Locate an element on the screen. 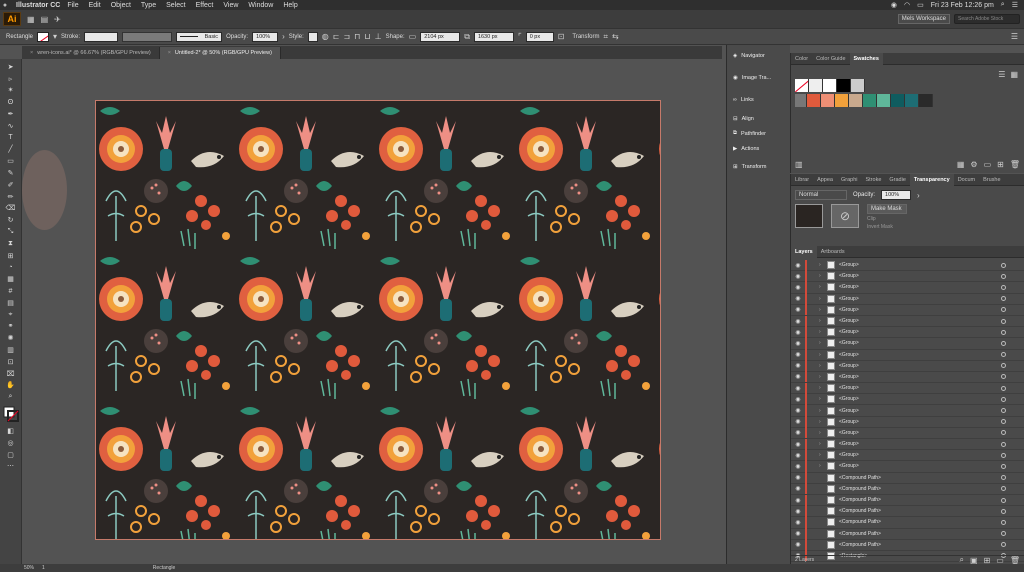  tab-gradient: Gradie is located at coordinates (897, 180).